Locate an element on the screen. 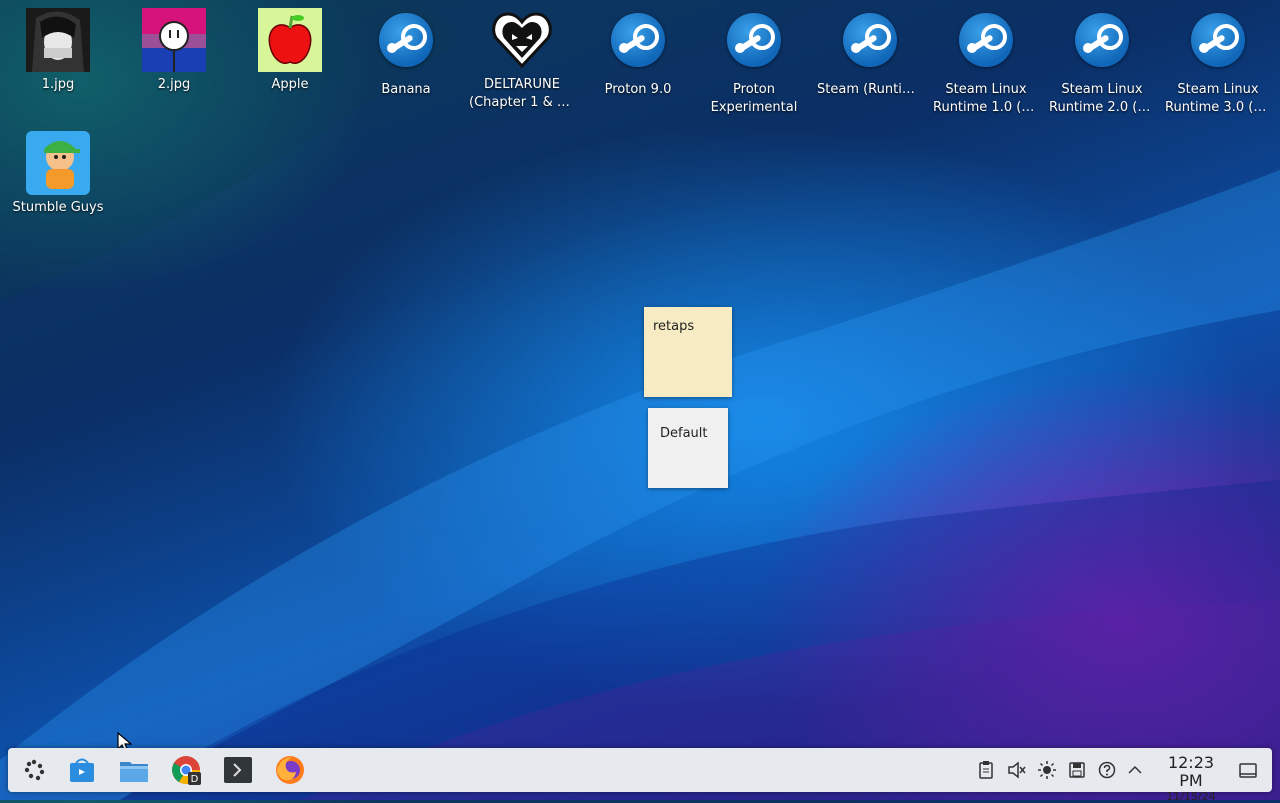  desktop-icon-apple: Apple is located at coordinates (290, 51).